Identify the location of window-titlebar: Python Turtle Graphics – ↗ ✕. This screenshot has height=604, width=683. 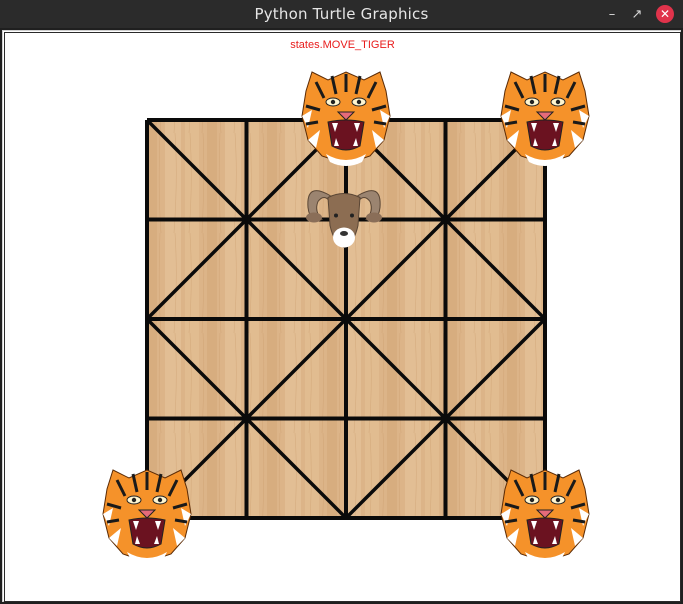
(341, 14).